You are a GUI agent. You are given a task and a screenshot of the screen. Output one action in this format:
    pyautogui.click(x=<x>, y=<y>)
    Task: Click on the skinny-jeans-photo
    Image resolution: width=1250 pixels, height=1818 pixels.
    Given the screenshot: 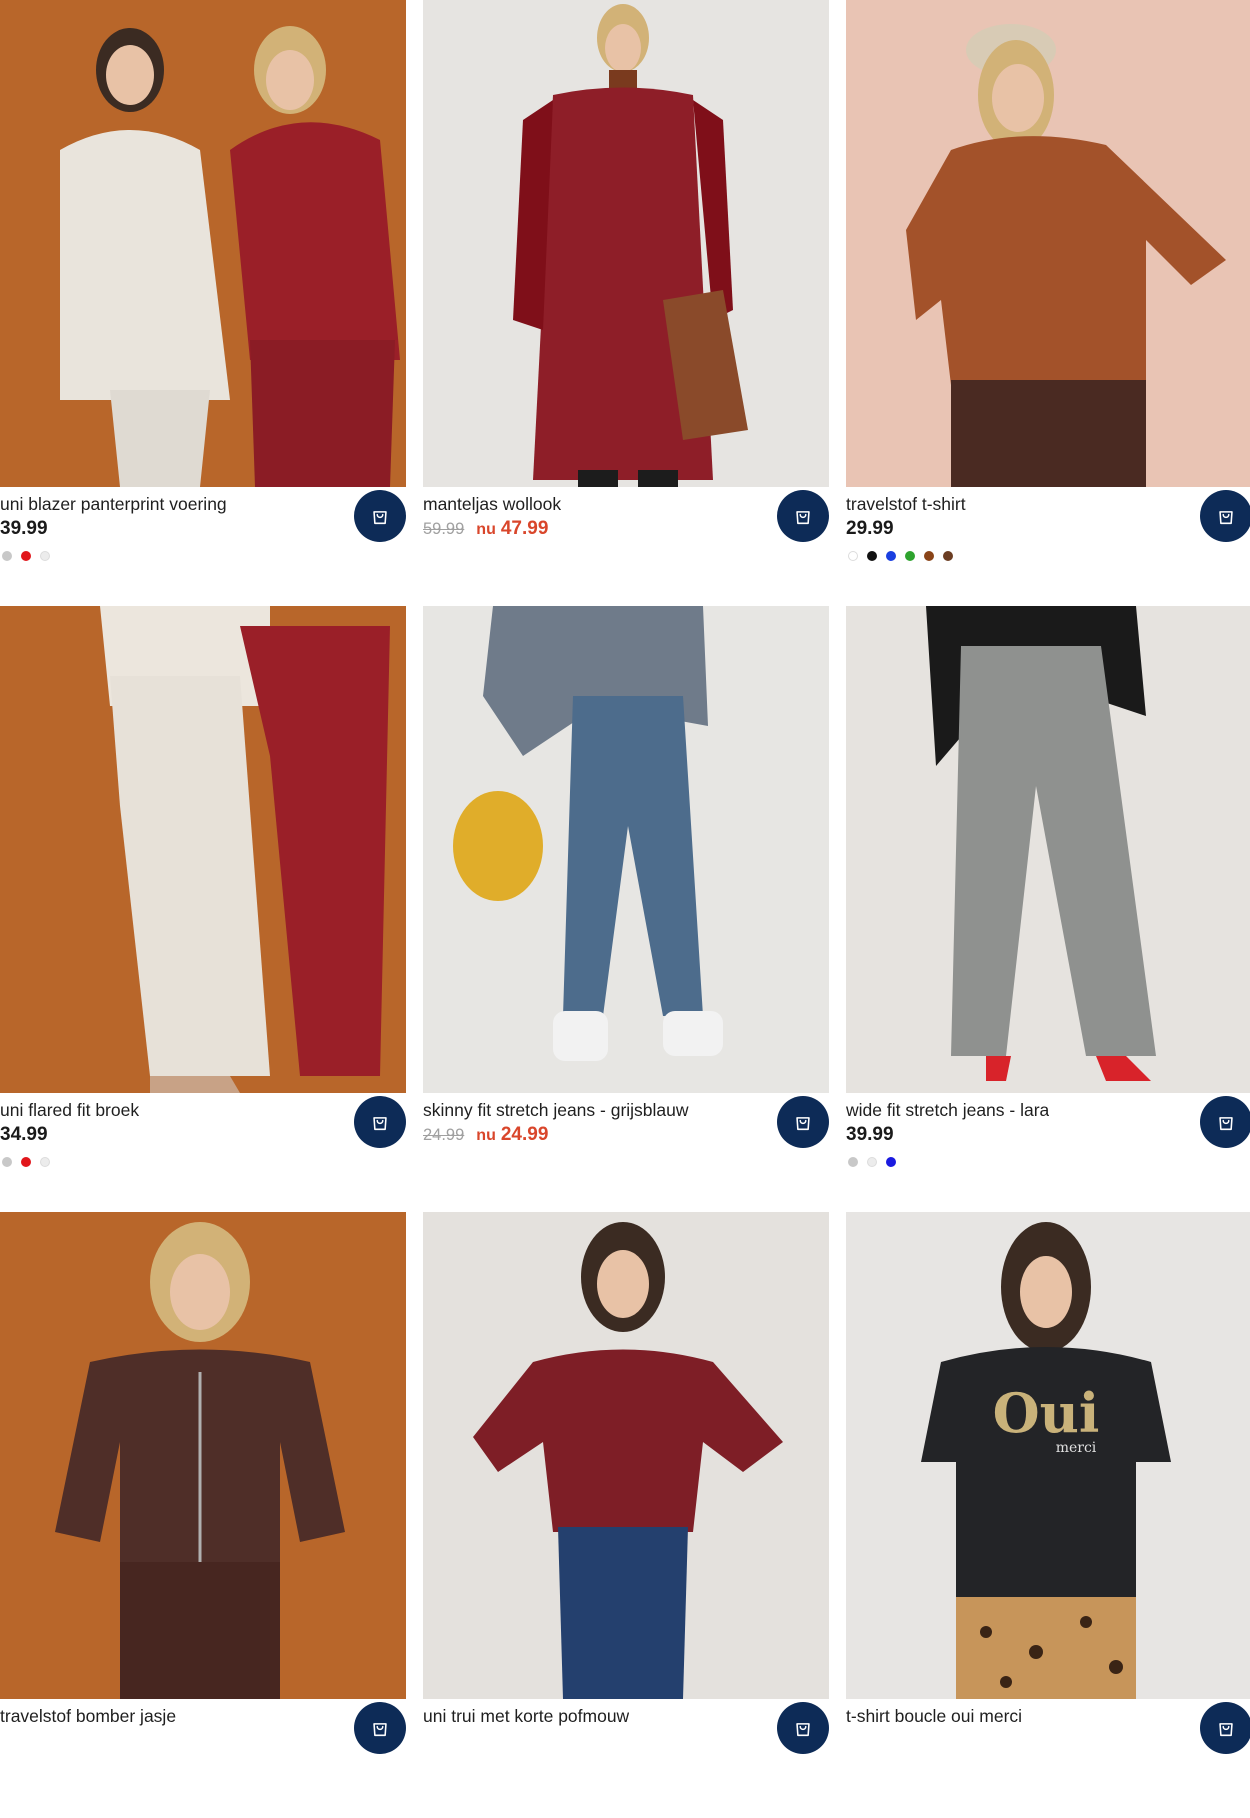 What is the action you would take?
    pyautogui.click(x=626, y=849)
    